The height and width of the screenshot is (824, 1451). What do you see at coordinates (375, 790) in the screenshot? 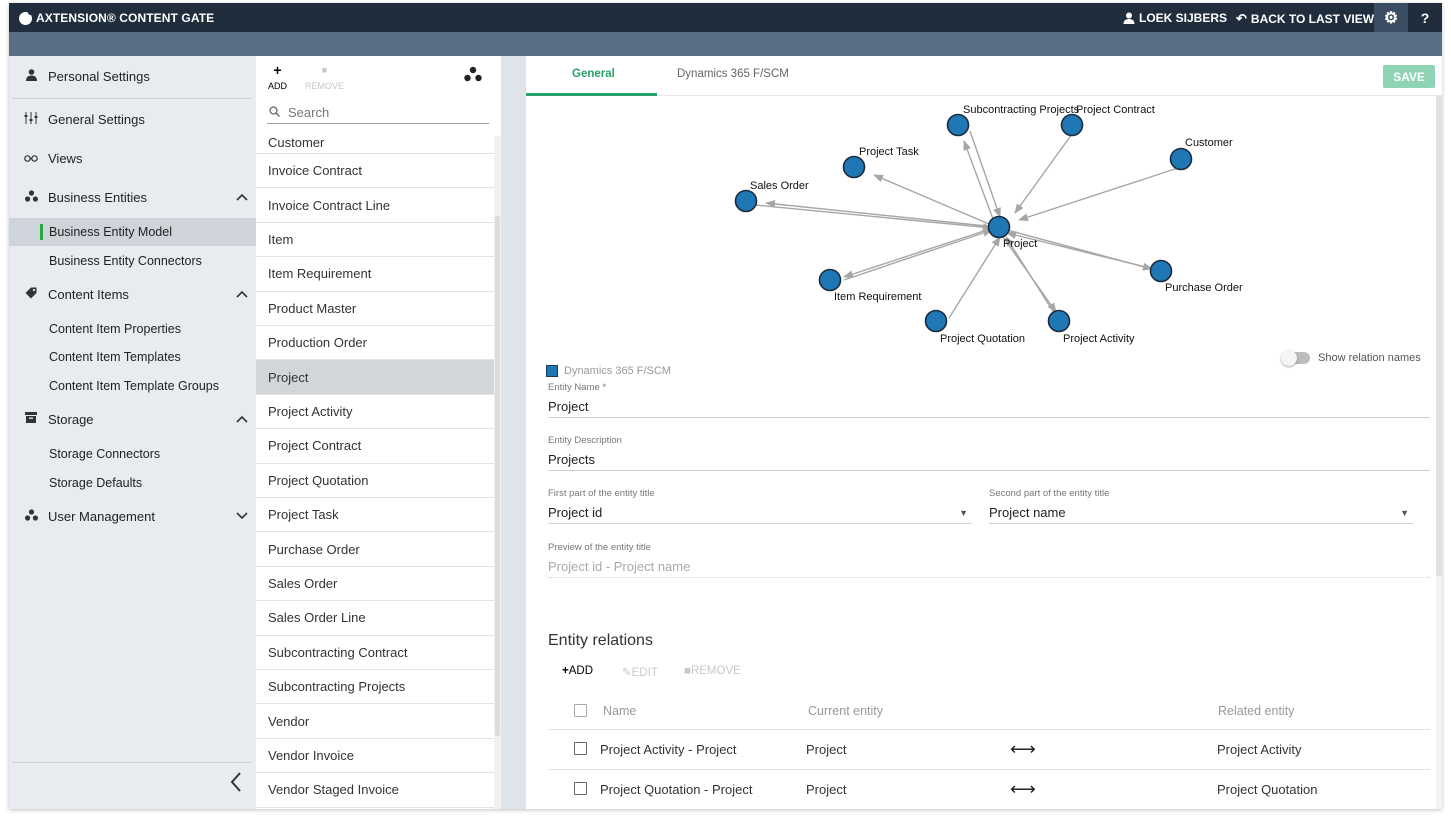
I see `list-item: Vendor Staged Invoice` at bounding box center [375, 790].